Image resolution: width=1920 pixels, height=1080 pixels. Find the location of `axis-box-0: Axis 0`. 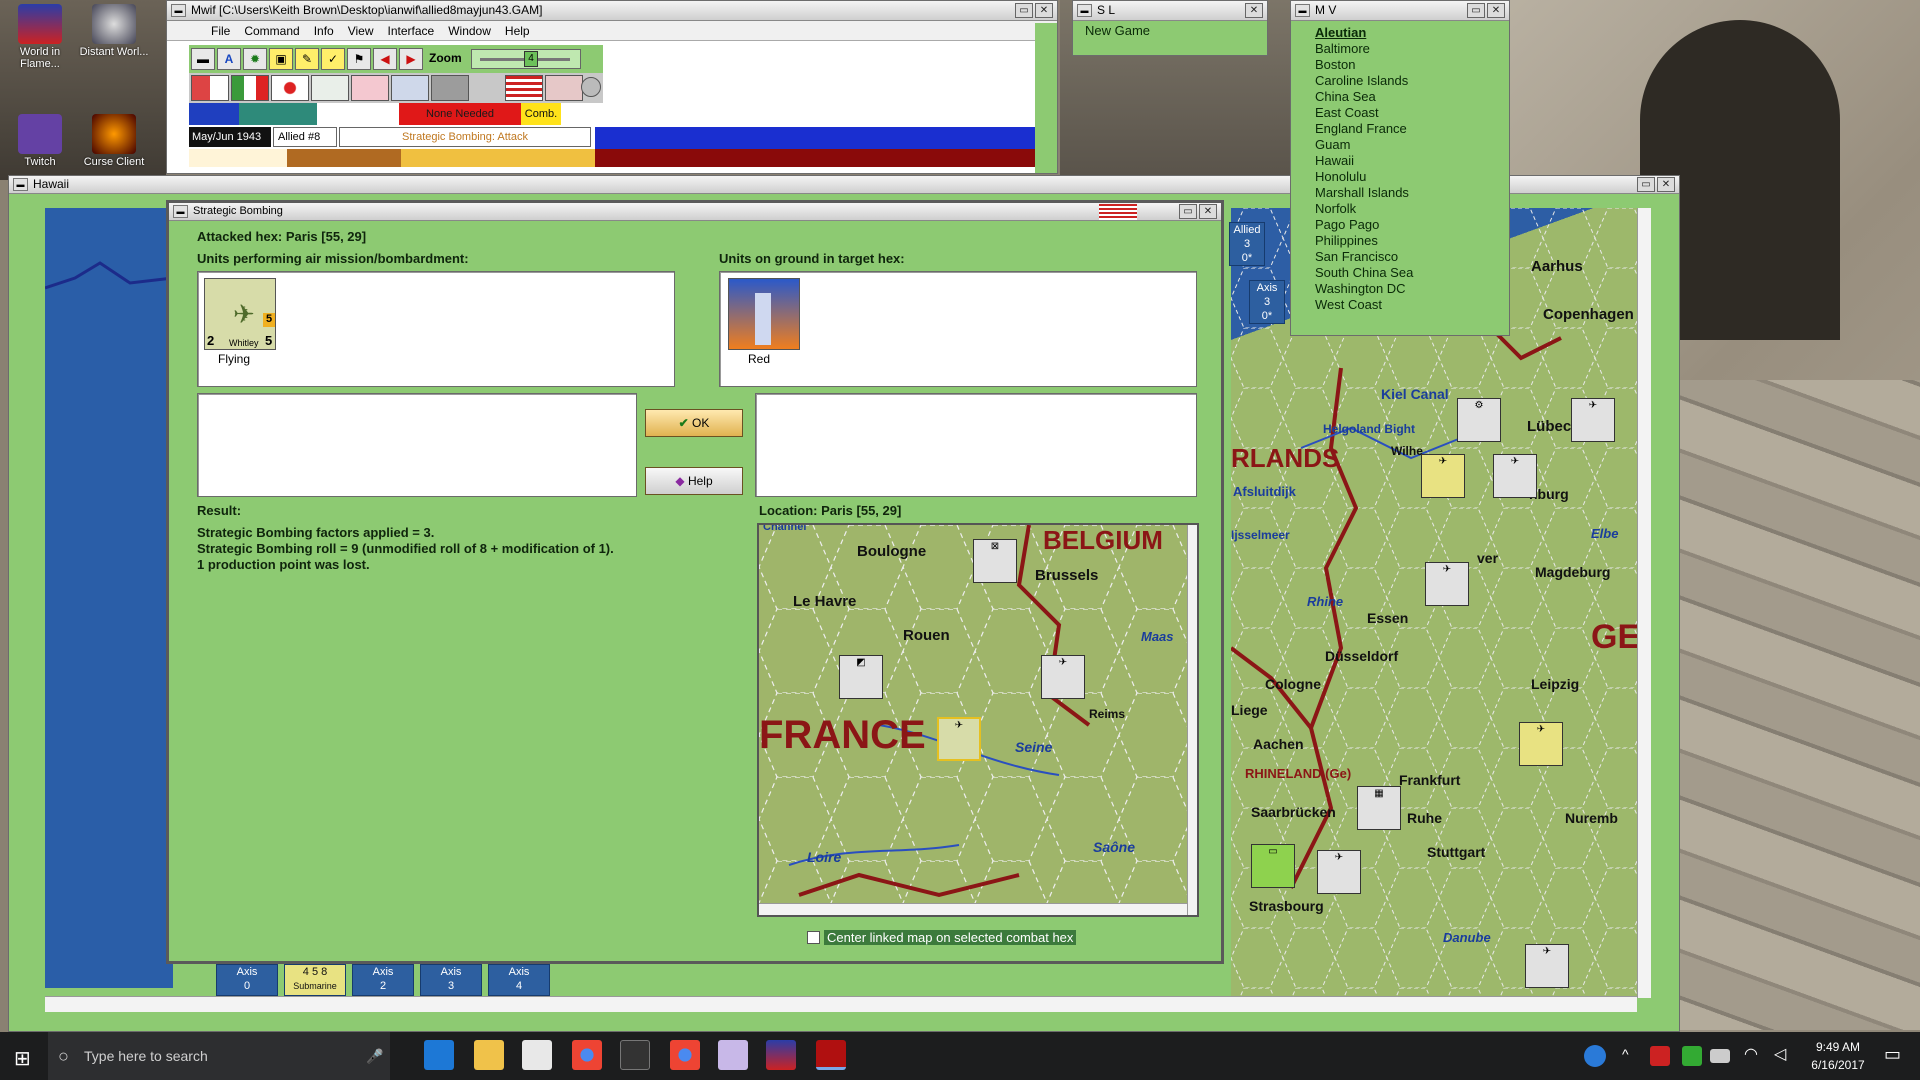

axis-box-0: Axis 0 is located at coordinates (247, 980).